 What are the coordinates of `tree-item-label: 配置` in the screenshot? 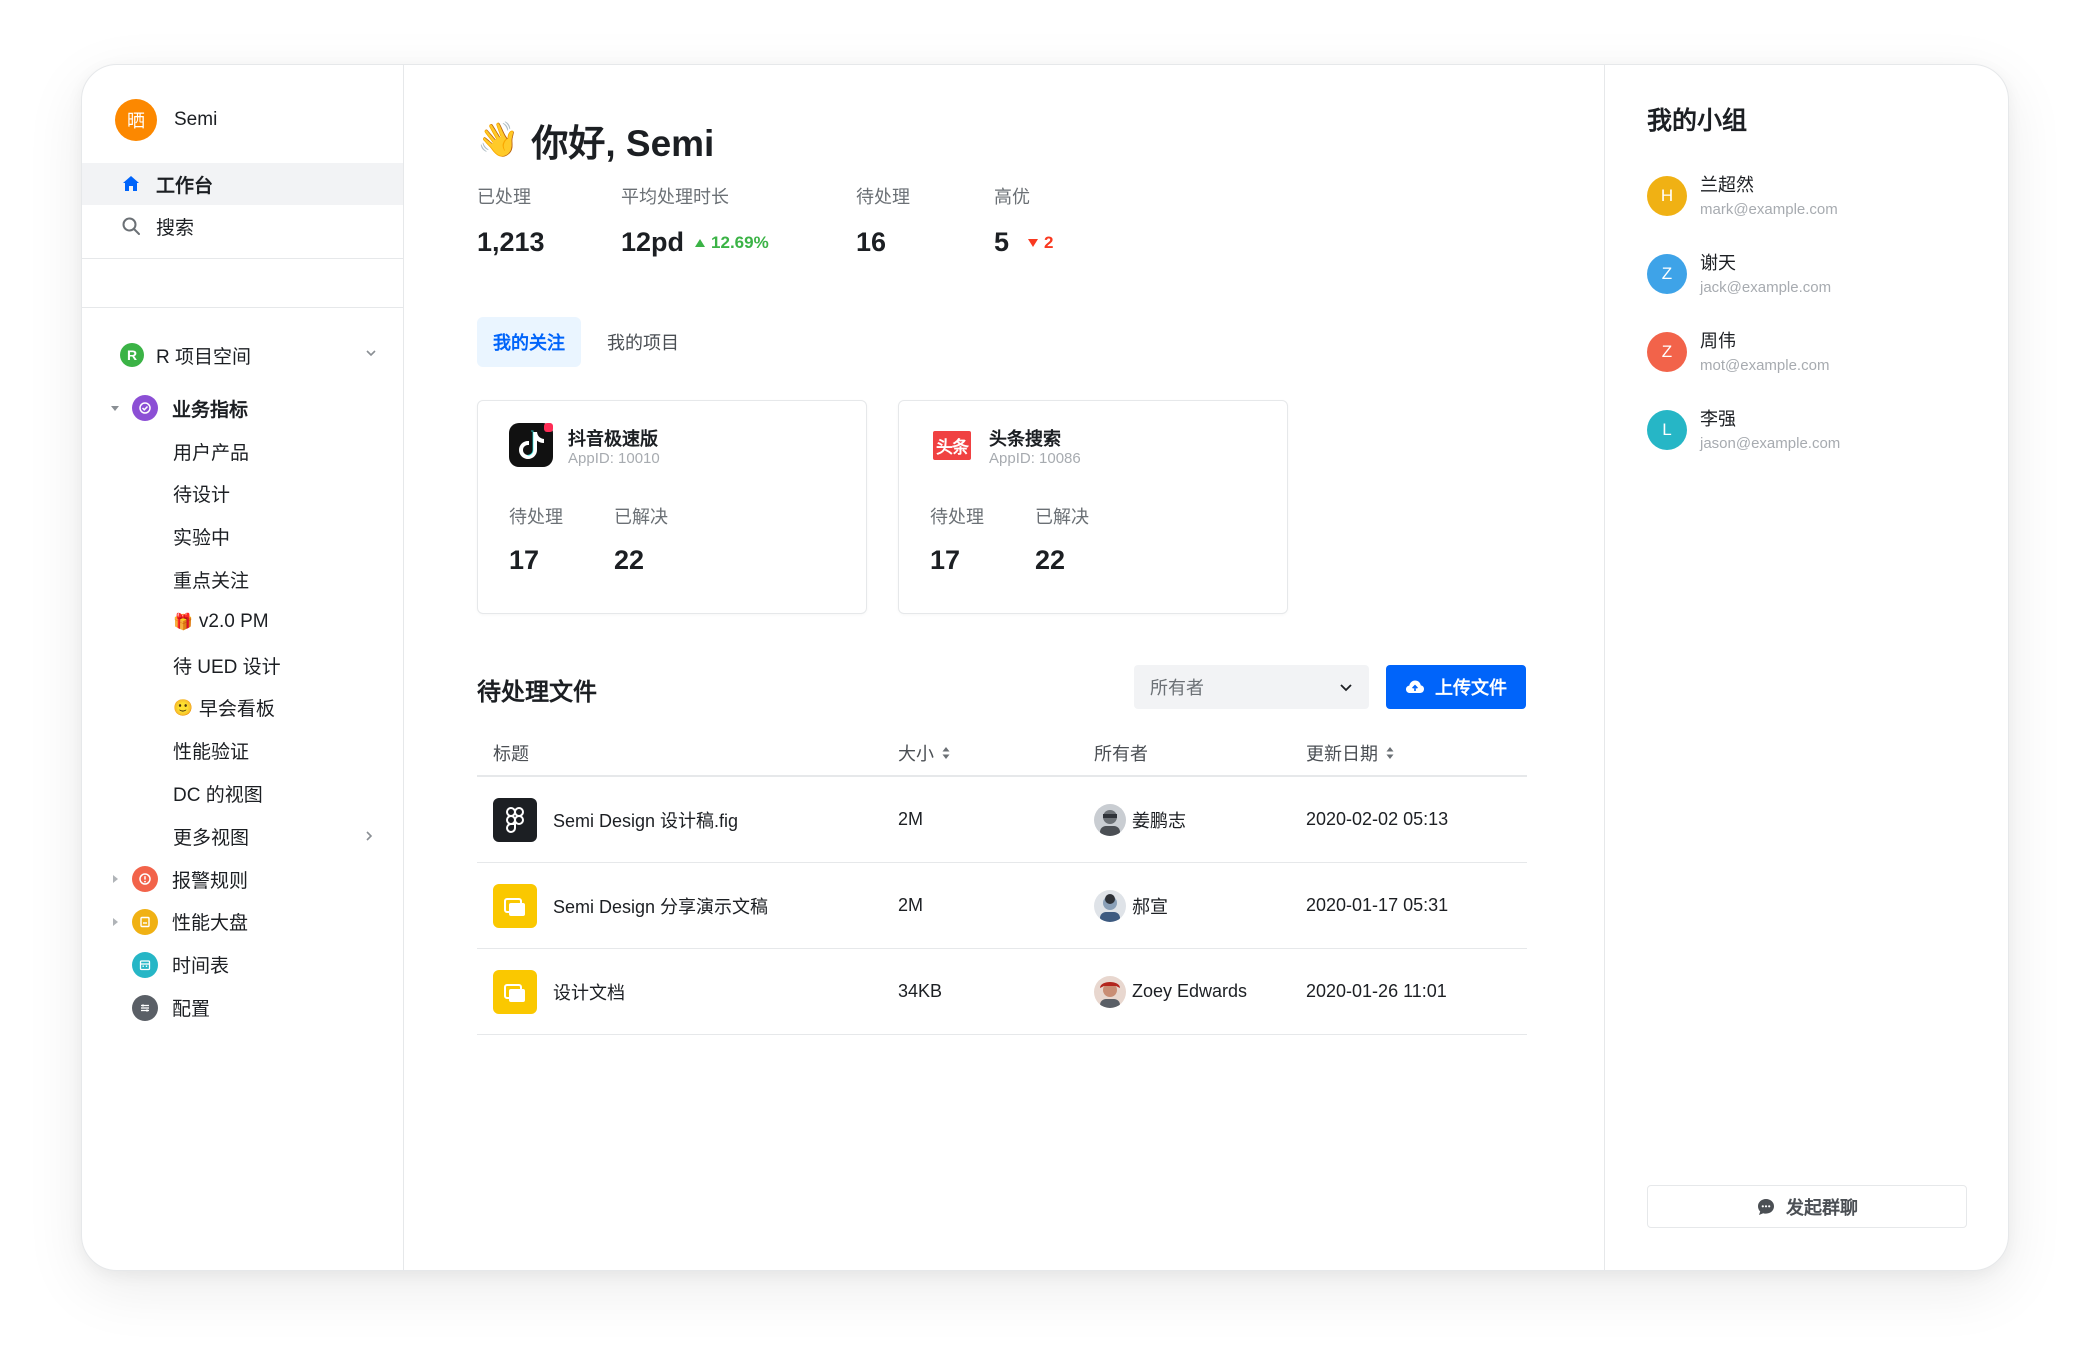 It's located at (191, 1010).